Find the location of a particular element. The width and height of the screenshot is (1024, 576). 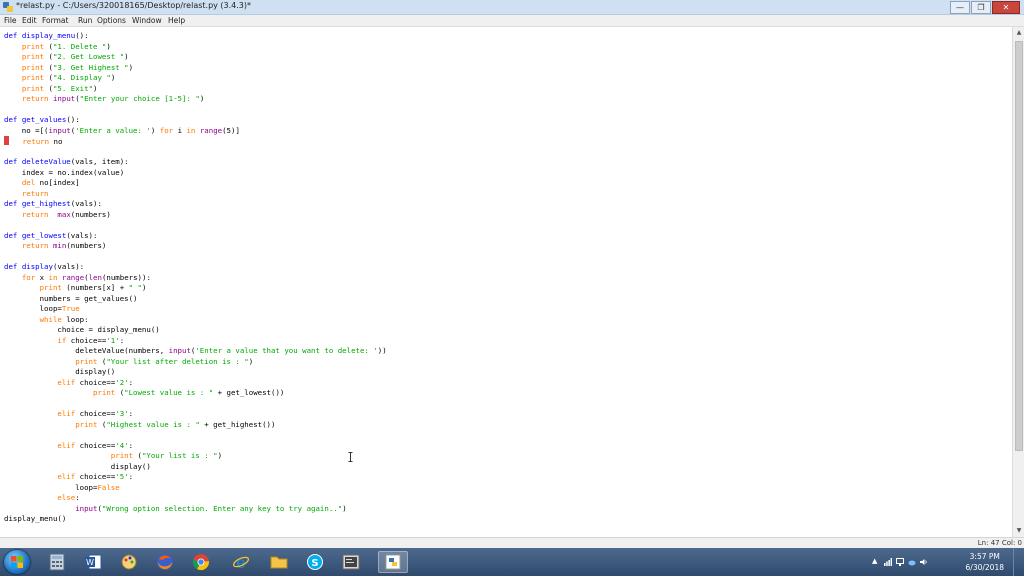

code-line: return min(numbers) is located at coordinates (195, 246).